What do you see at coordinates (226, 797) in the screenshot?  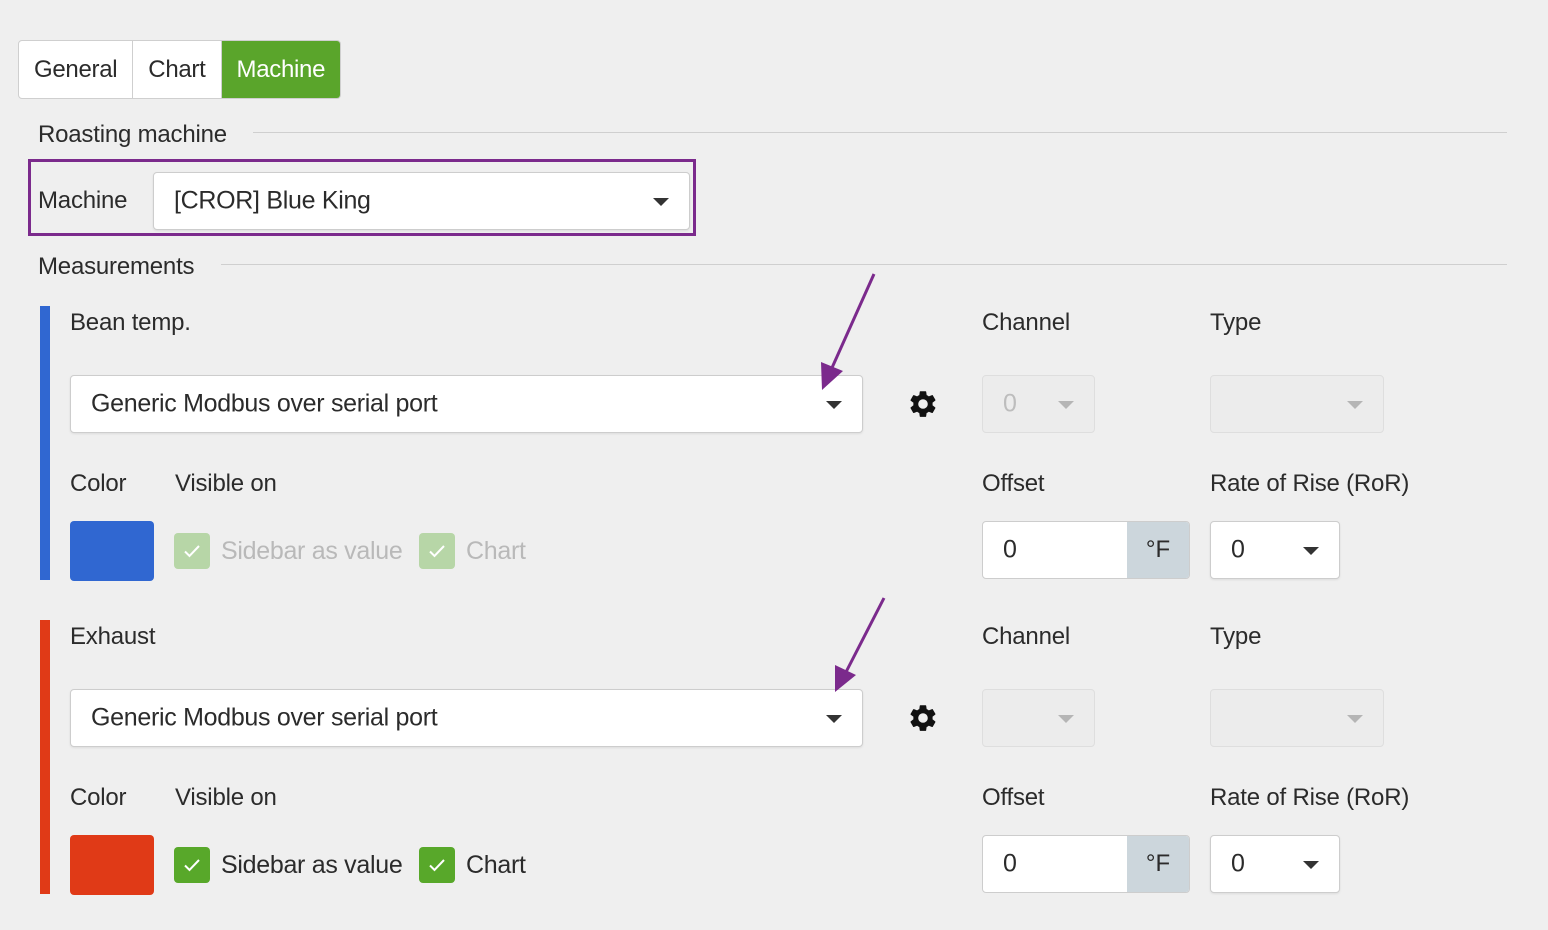 I see `exhaust-visible-on-label: Visible on` at bounding box center [226, 797].